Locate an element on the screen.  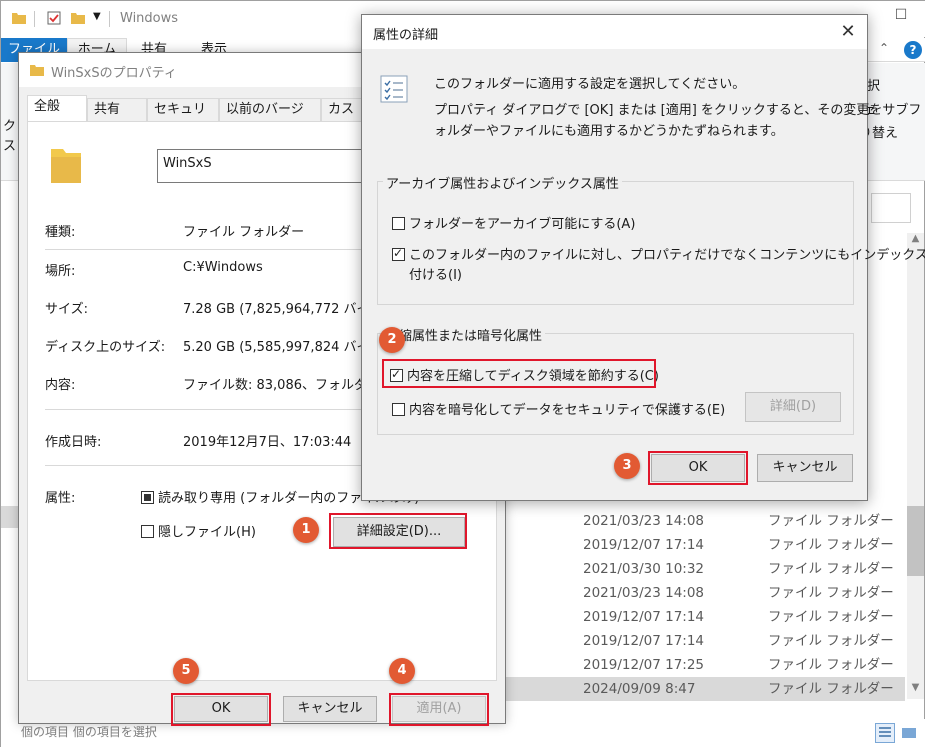
group-label: 圧縮属性または暗号化属性 is located at coordinates (464, 334).